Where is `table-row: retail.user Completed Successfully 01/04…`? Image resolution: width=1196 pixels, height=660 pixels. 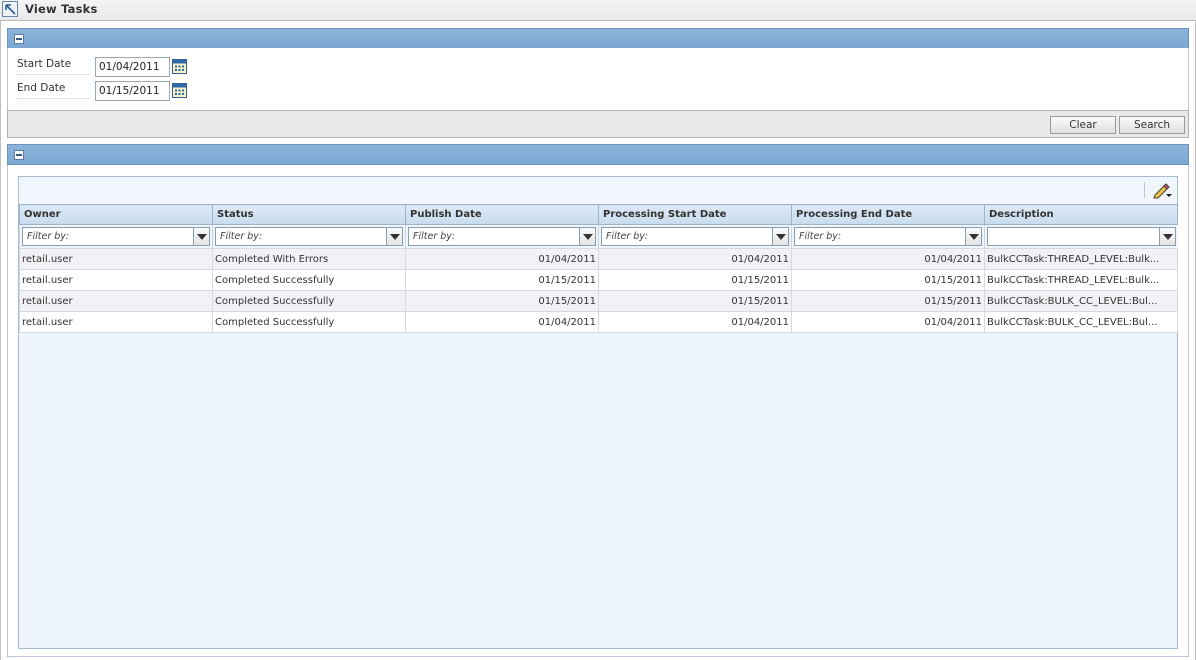 table-row: retail.user Completed Successfully 01/04… is located at coordinates (598, 322).